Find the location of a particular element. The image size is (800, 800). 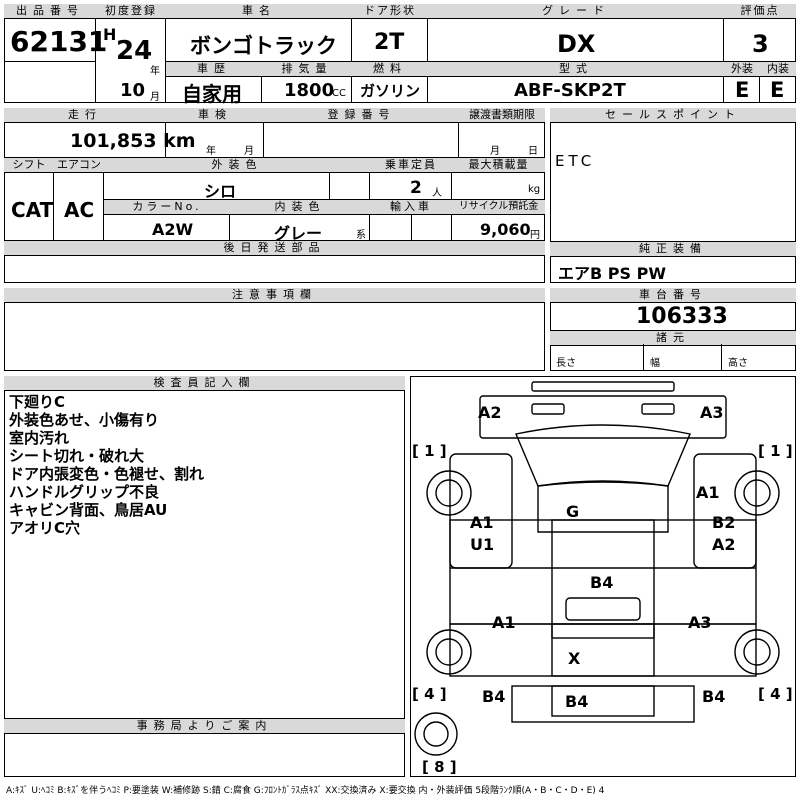

cab-roof-outline is located at coordinates (603, 507).